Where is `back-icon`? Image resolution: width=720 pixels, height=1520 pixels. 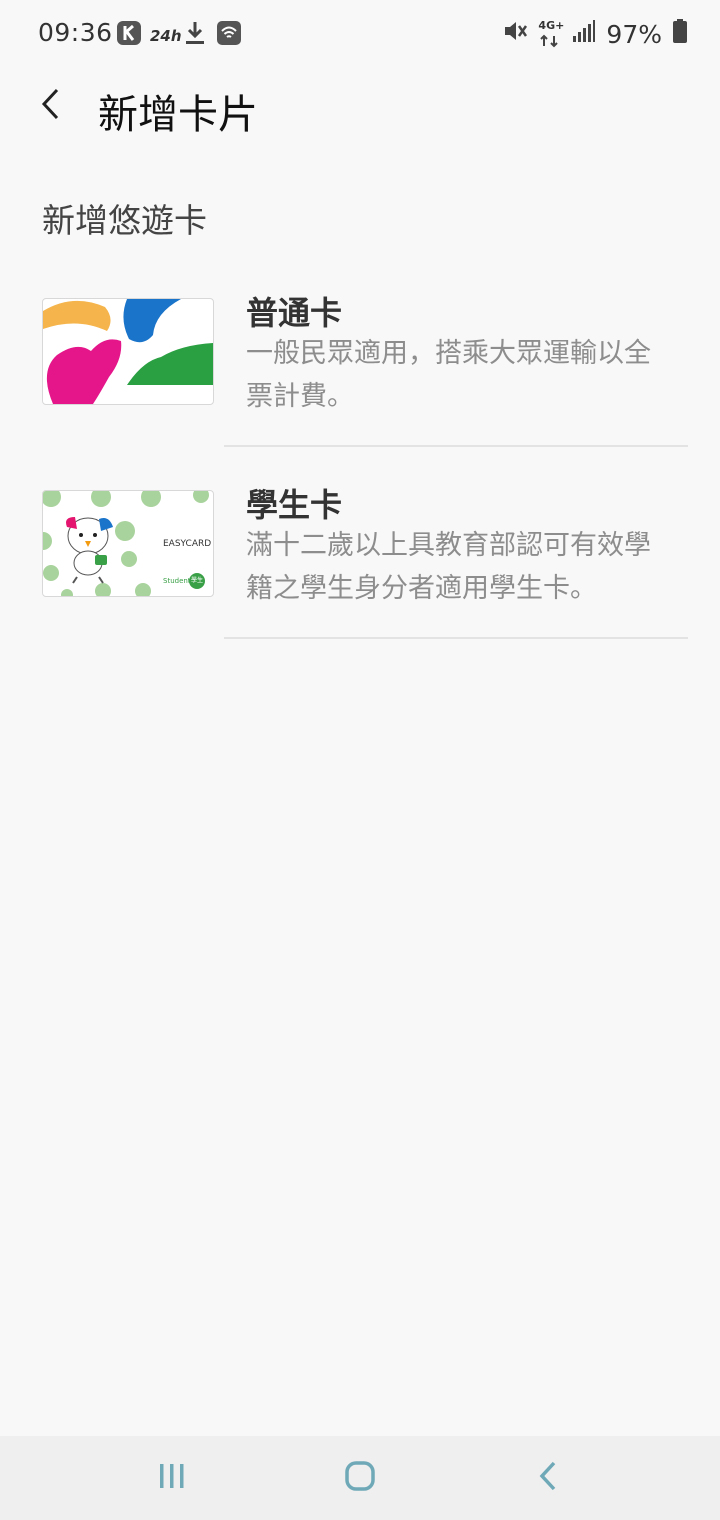
back-icon is located at coordinates (548, 1478).